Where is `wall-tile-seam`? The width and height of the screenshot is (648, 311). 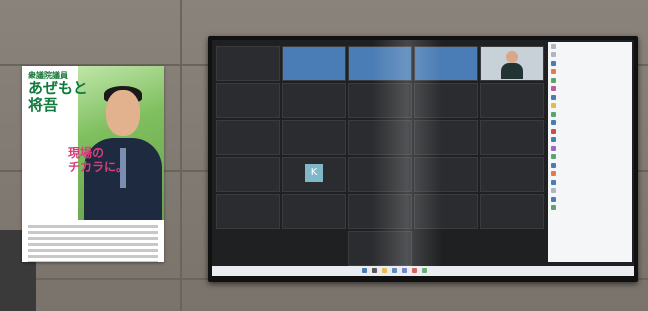
wall-tile-seam is located at coordinates (181, 155).